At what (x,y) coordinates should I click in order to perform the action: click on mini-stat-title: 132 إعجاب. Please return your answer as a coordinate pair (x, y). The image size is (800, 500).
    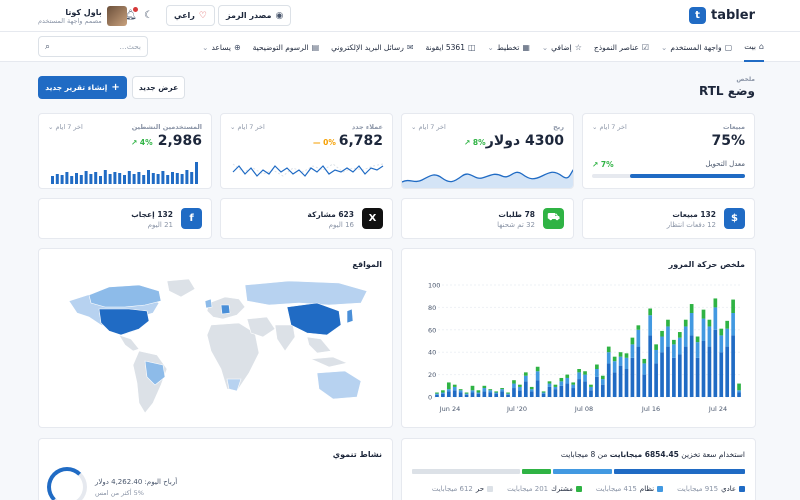
    Looking at the image, I should click on (152, 214).